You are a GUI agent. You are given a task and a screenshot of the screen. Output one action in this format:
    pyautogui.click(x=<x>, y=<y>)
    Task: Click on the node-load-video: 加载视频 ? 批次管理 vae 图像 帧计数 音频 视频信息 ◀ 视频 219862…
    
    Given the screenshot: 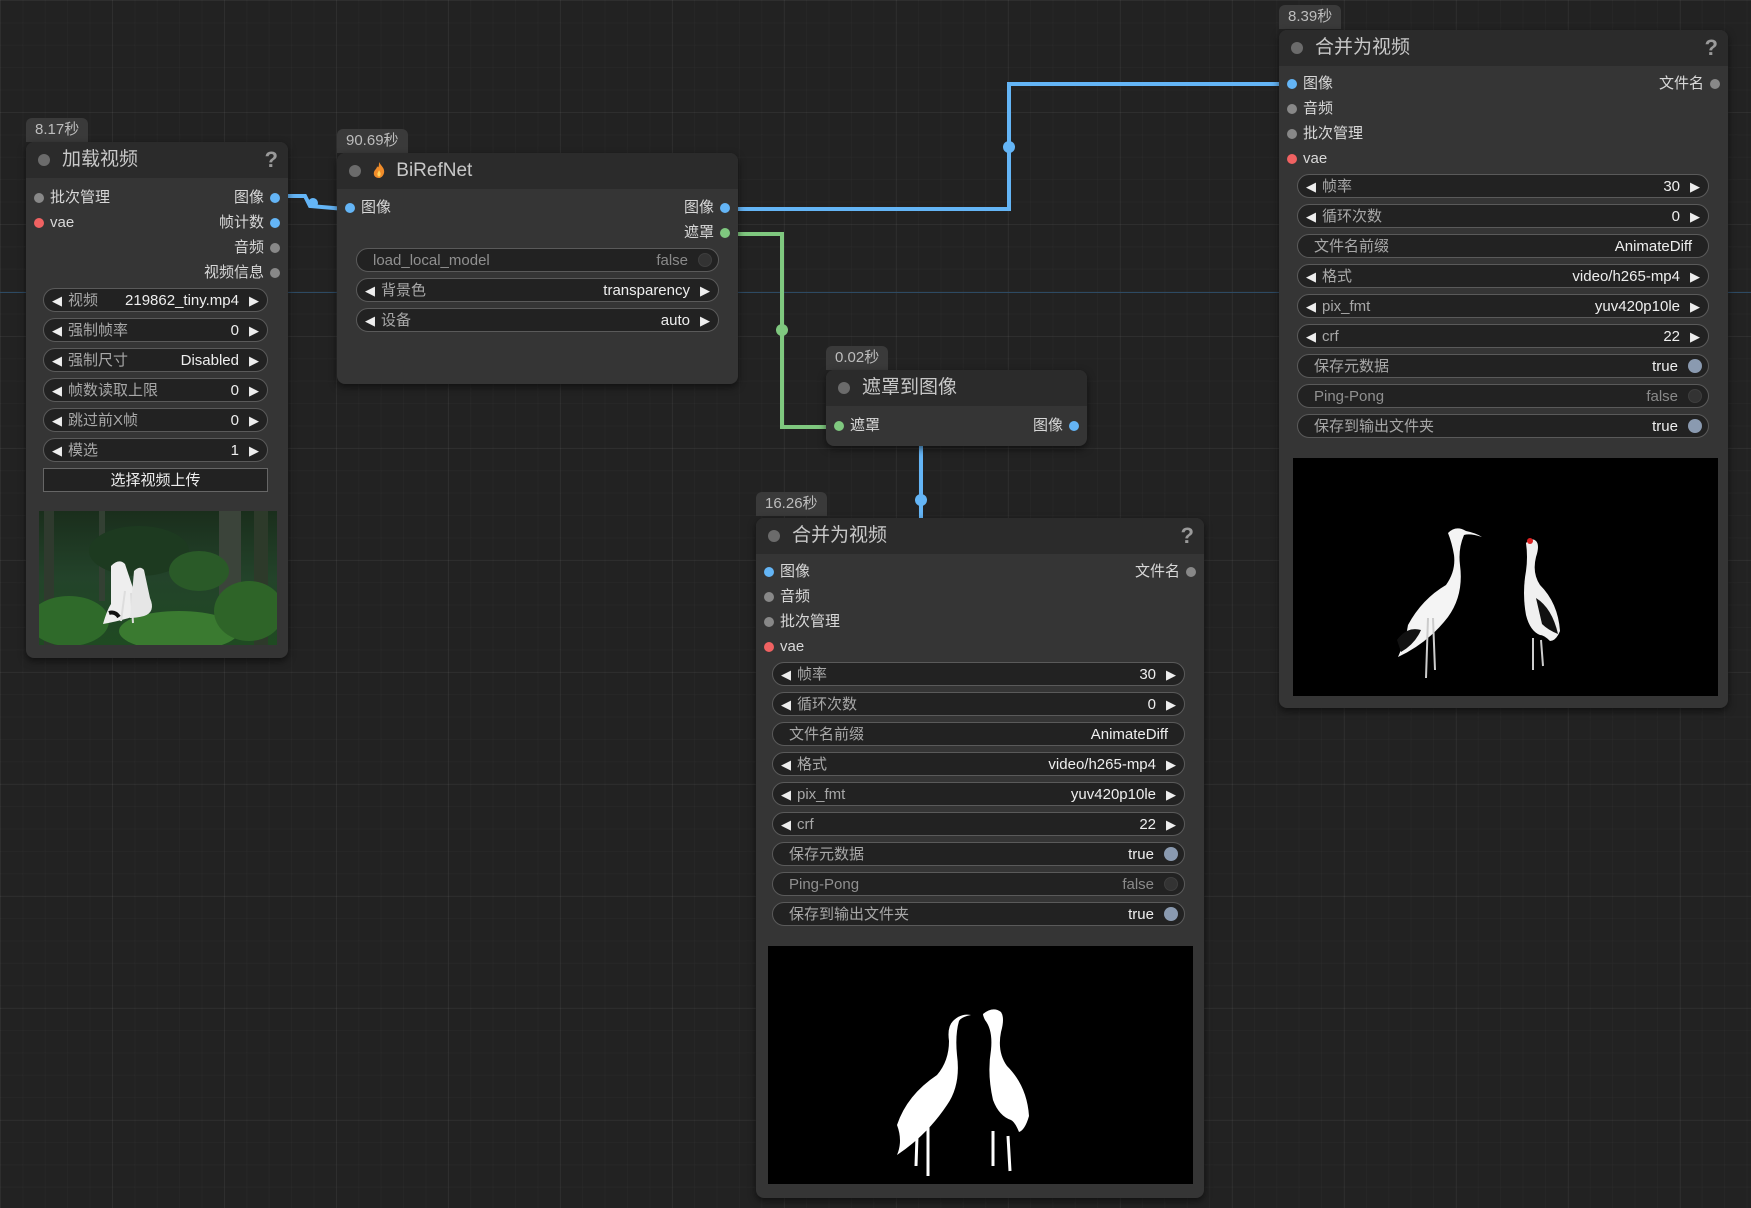 What is the action you would take?
    pyautogui.click(x=157, y=400)
    